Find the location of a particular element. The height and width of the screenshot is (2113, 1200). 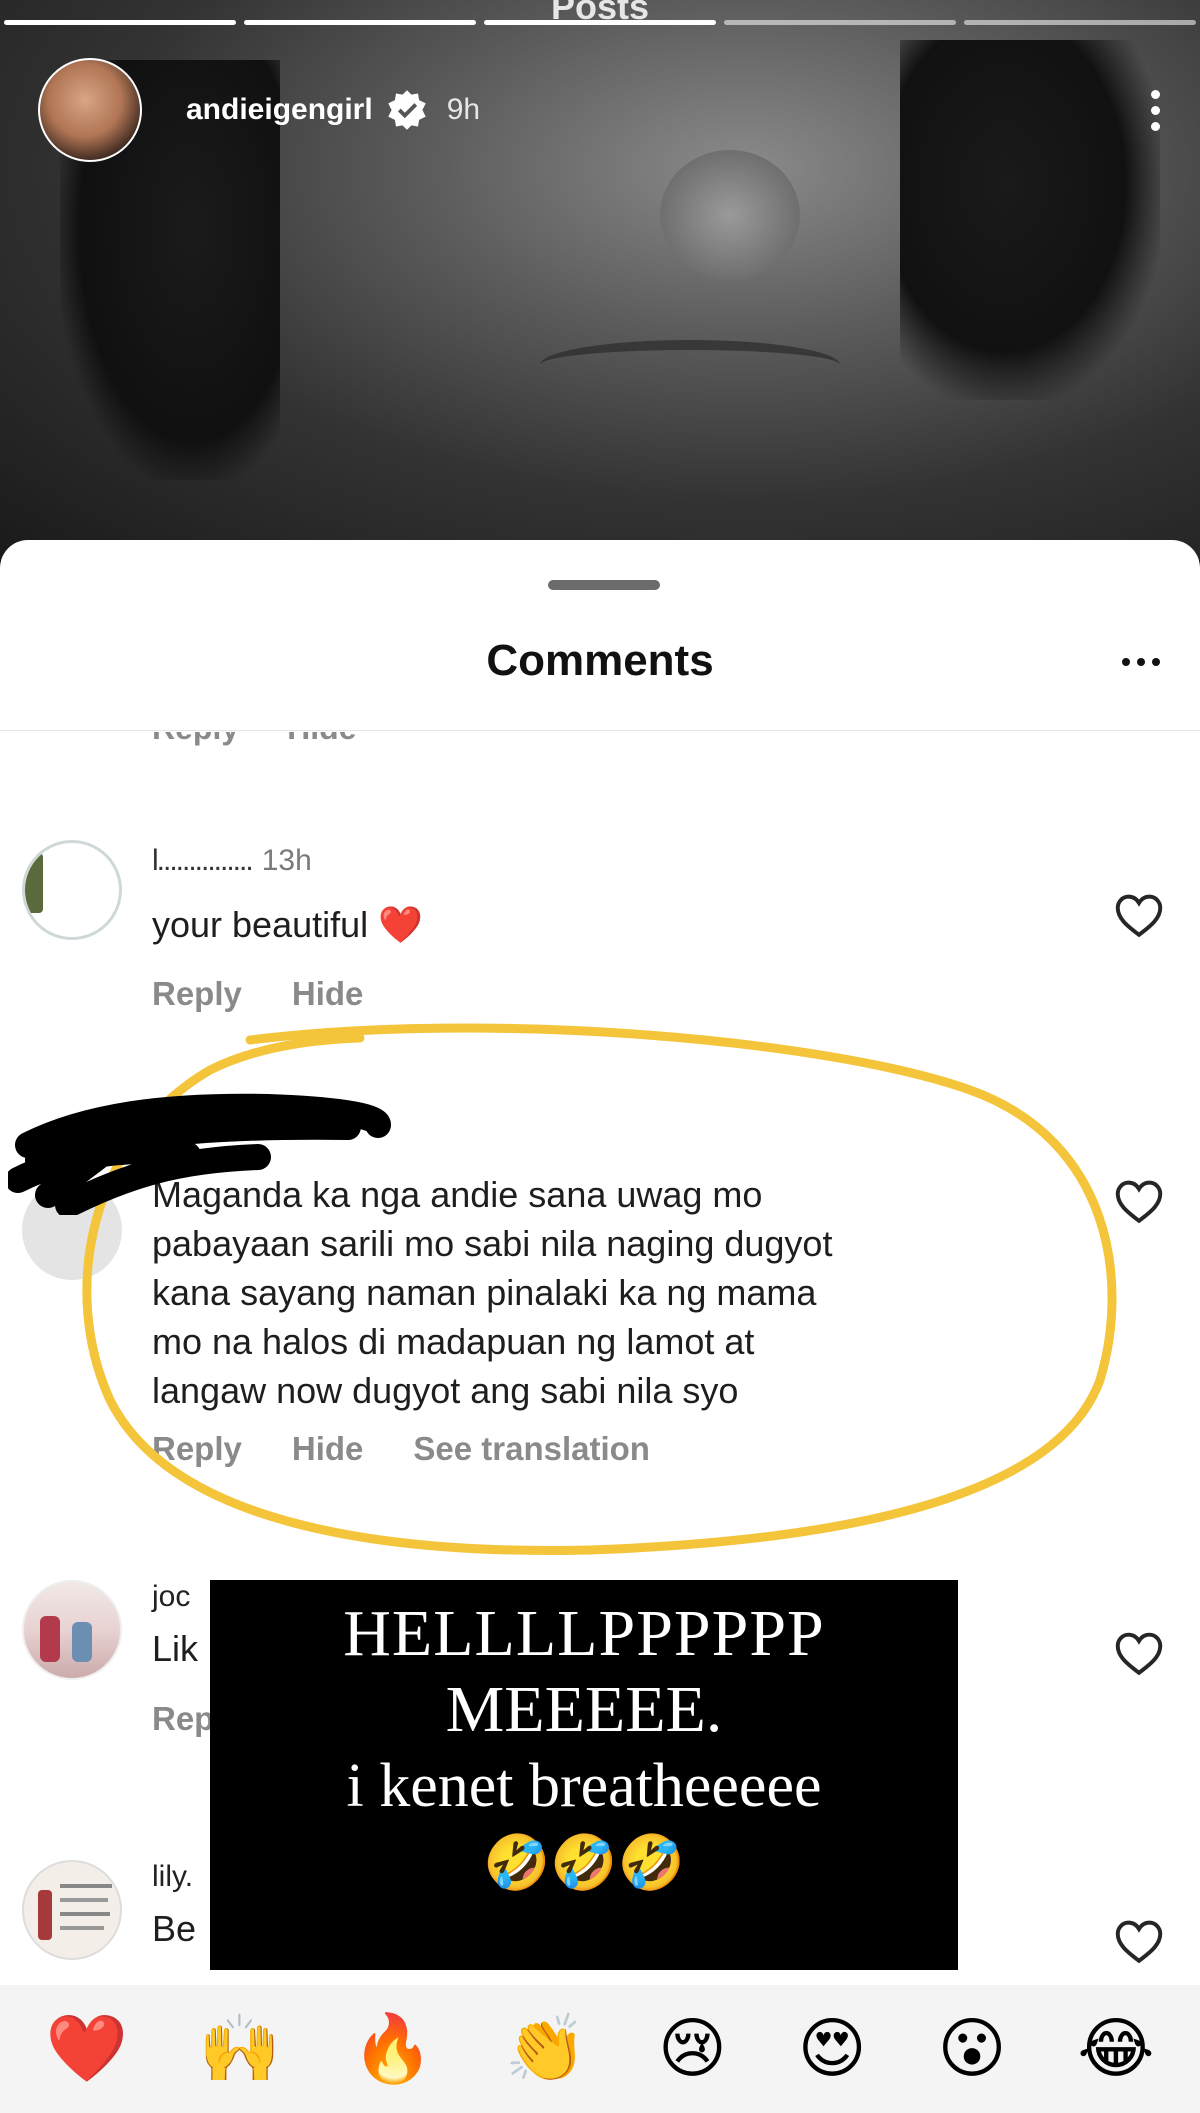

raising-hands-reaction-icon: 🙌 is located at coordinates (240, 2049).